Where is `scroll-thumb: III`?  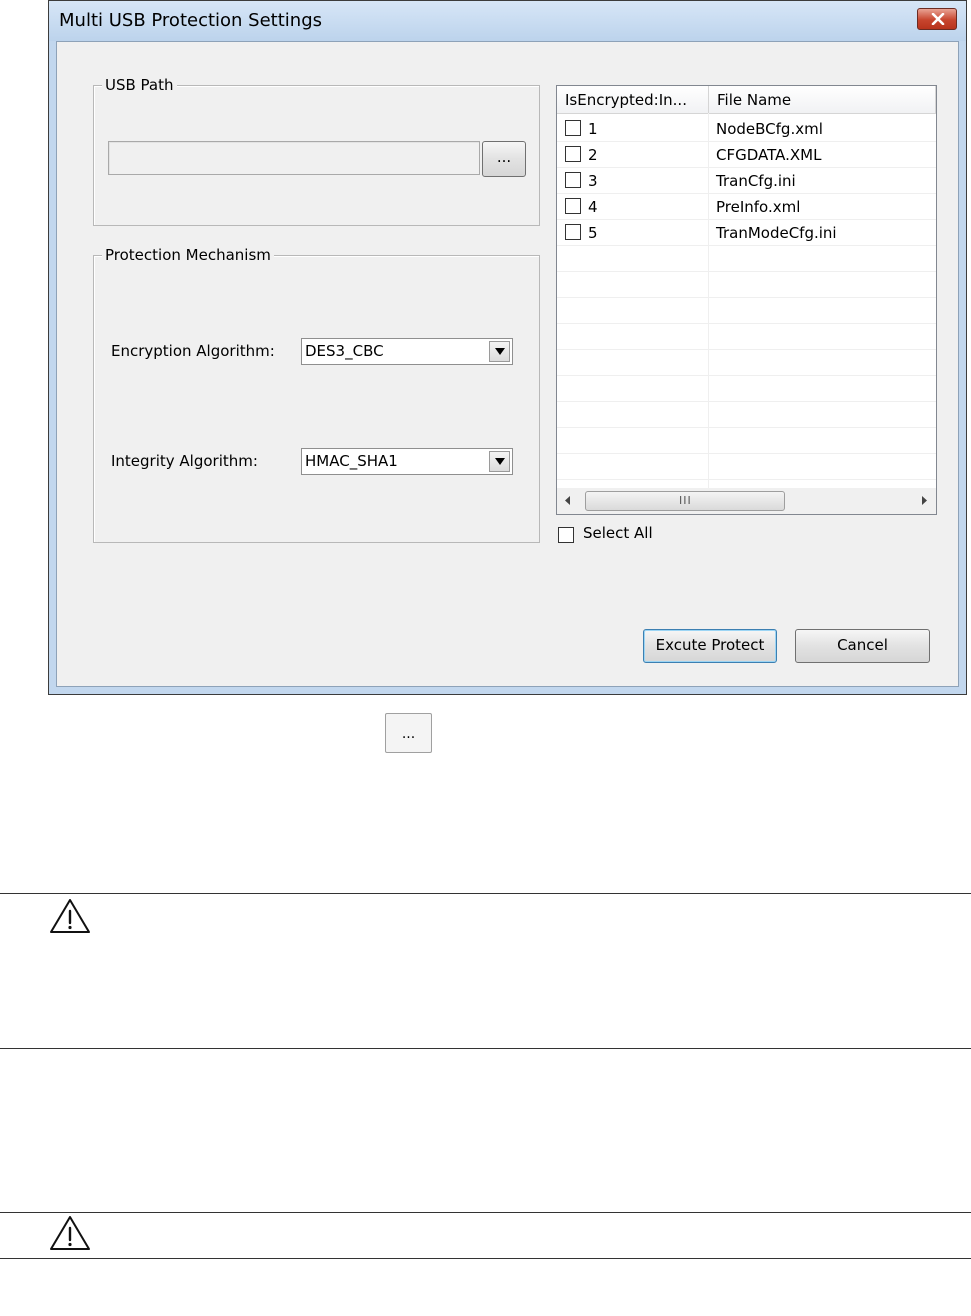
scroll-thumb: III is located at coordinates (685, 501).